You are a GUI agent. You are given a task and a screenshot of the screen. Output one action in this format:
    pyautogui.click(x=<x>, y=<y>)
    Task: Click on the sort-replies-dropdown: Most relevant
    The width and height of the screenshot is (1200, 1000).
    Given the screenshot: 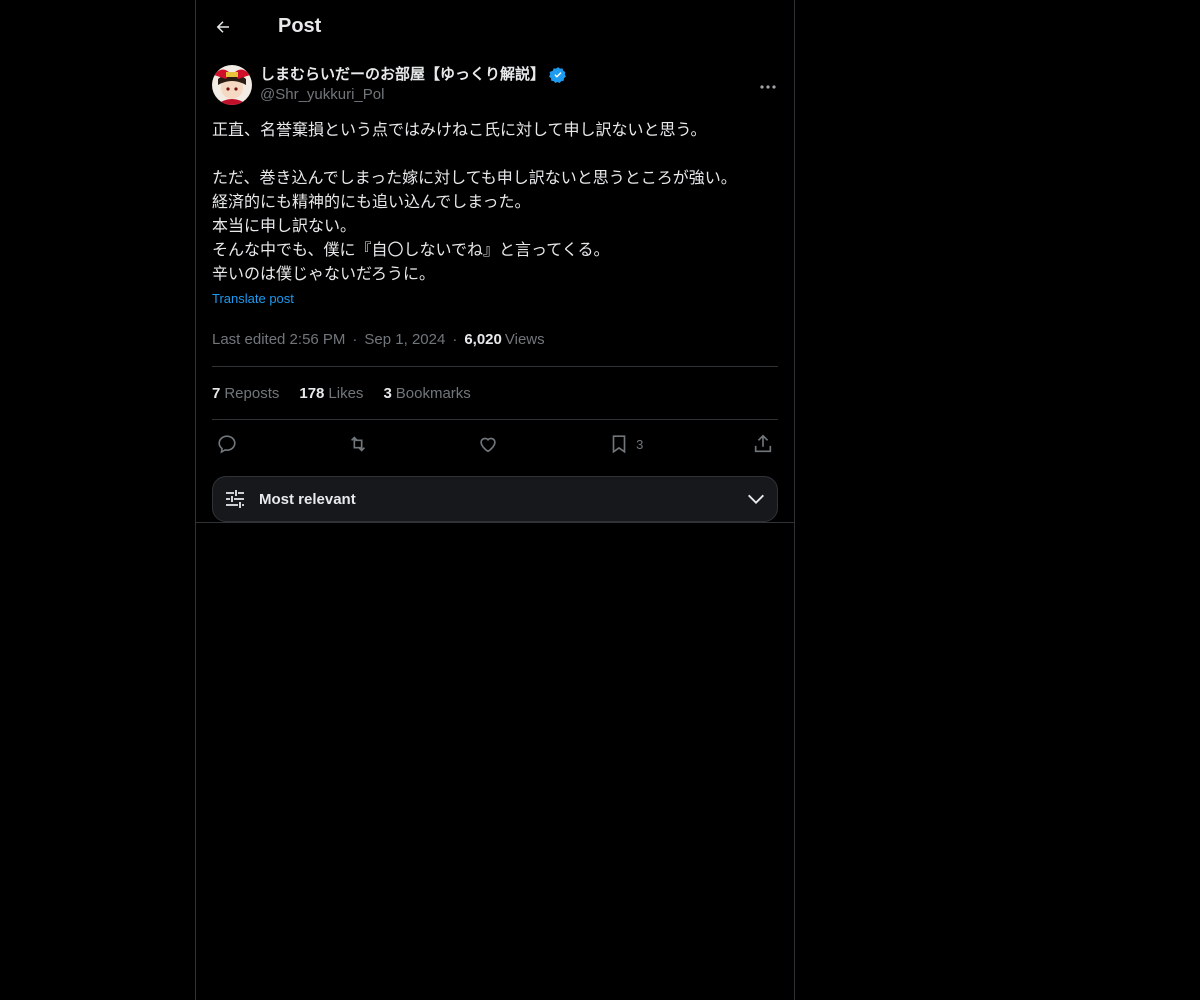 What is the action you would take?
    pyautogui.click(x=495, y=499)
    